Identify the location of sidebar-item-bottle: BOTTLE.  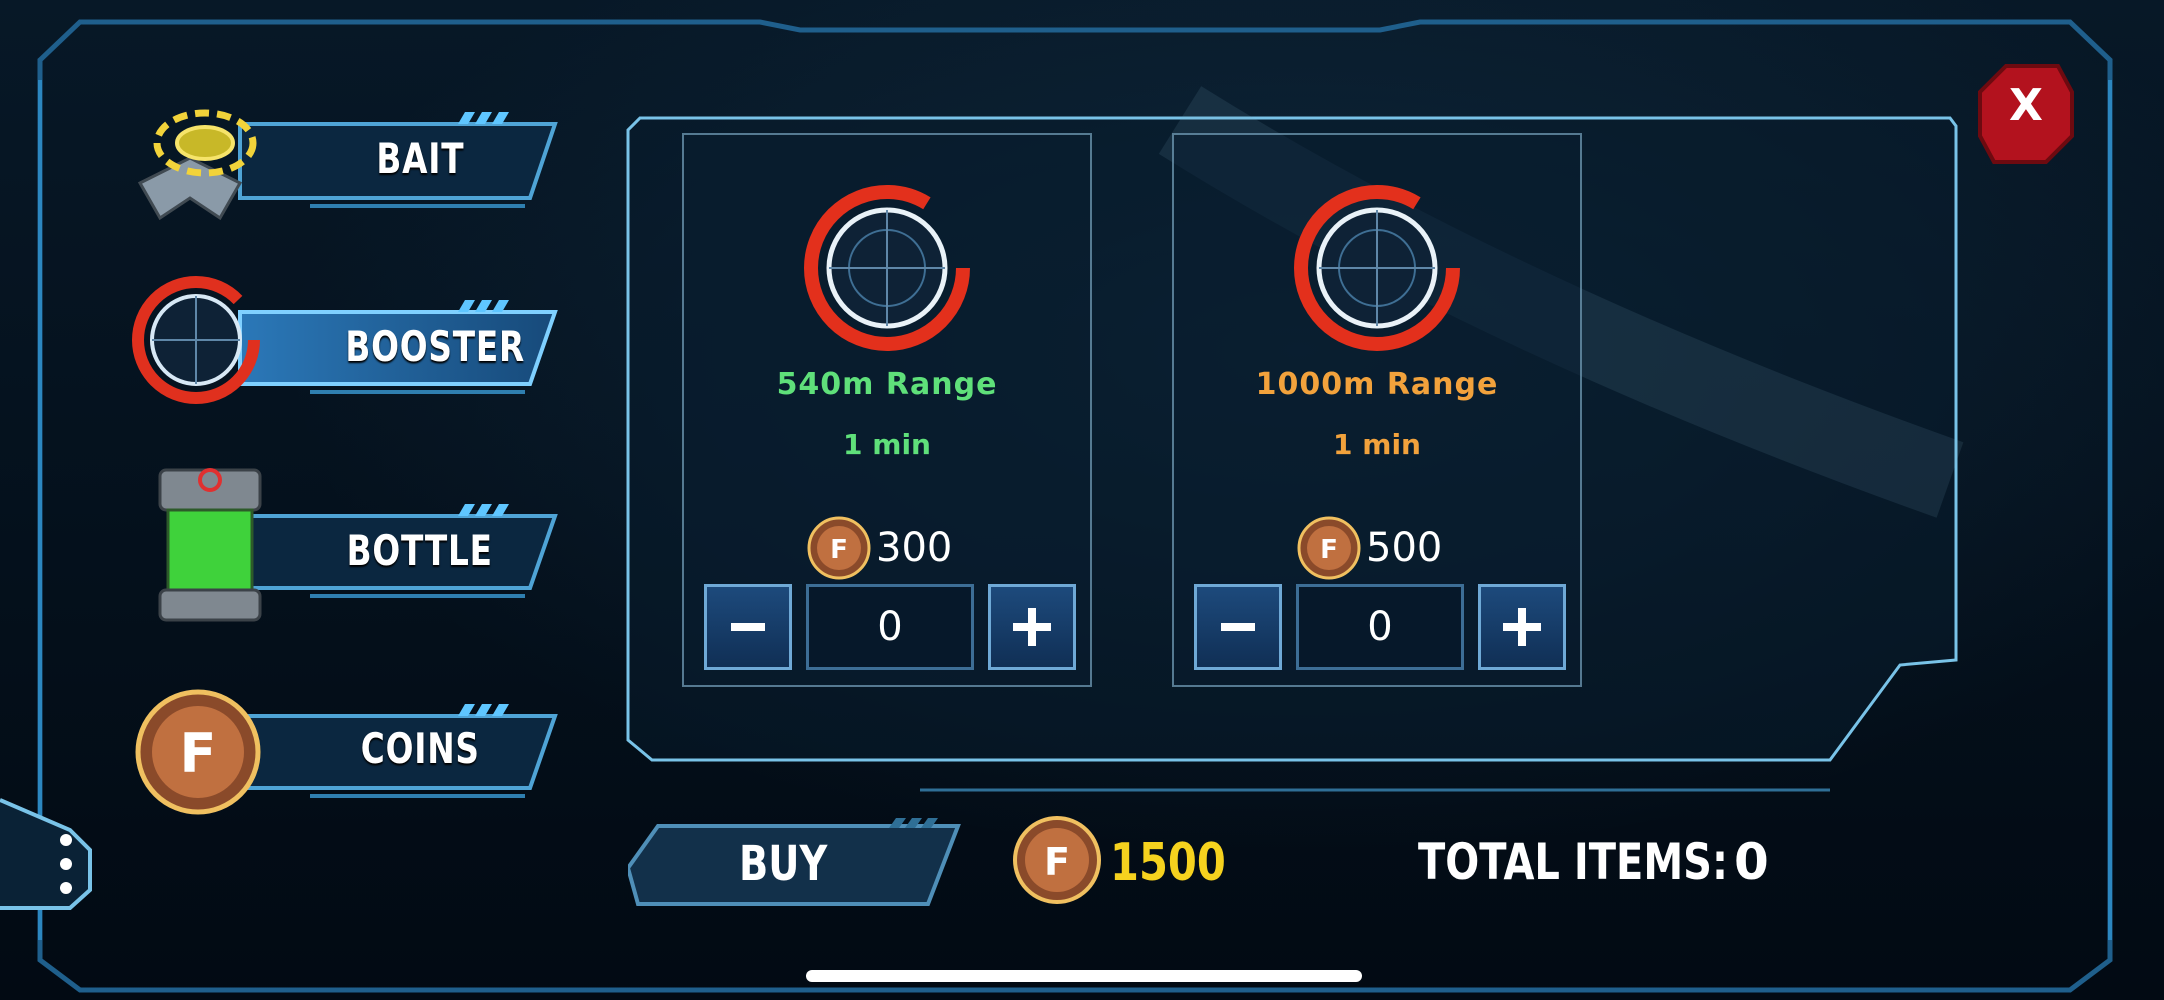
(350, 545).